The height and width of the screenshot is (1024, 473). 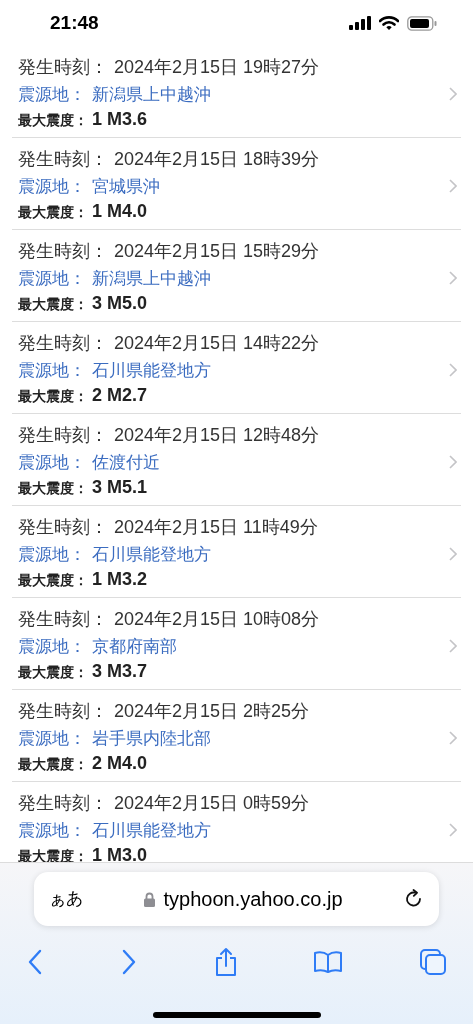 What do you see at coordinates (414, 899) in the screenshot?
I see `reload-icon` at bounding box center [414, 899].